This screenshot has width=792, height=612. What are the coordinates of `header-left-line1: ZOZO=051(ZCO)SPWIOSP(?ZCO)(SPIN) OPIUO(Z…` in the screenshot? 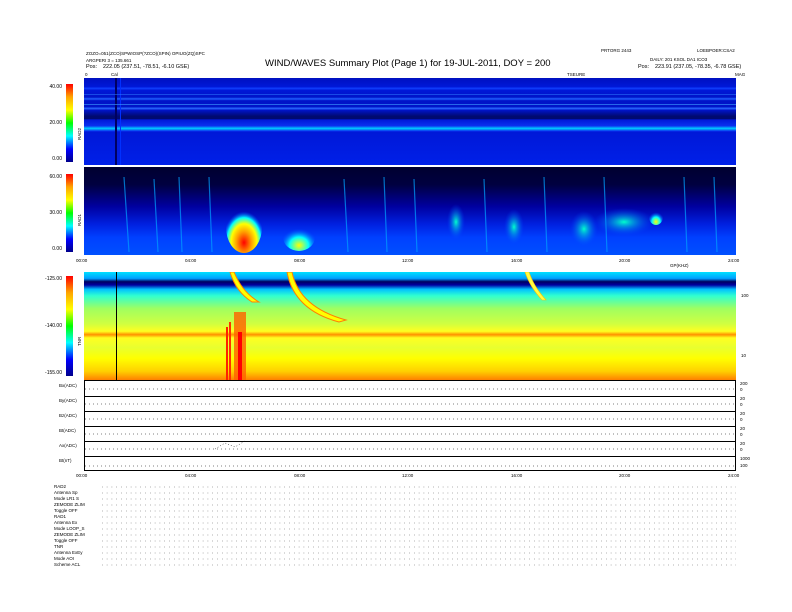 It's located at (145, 53).